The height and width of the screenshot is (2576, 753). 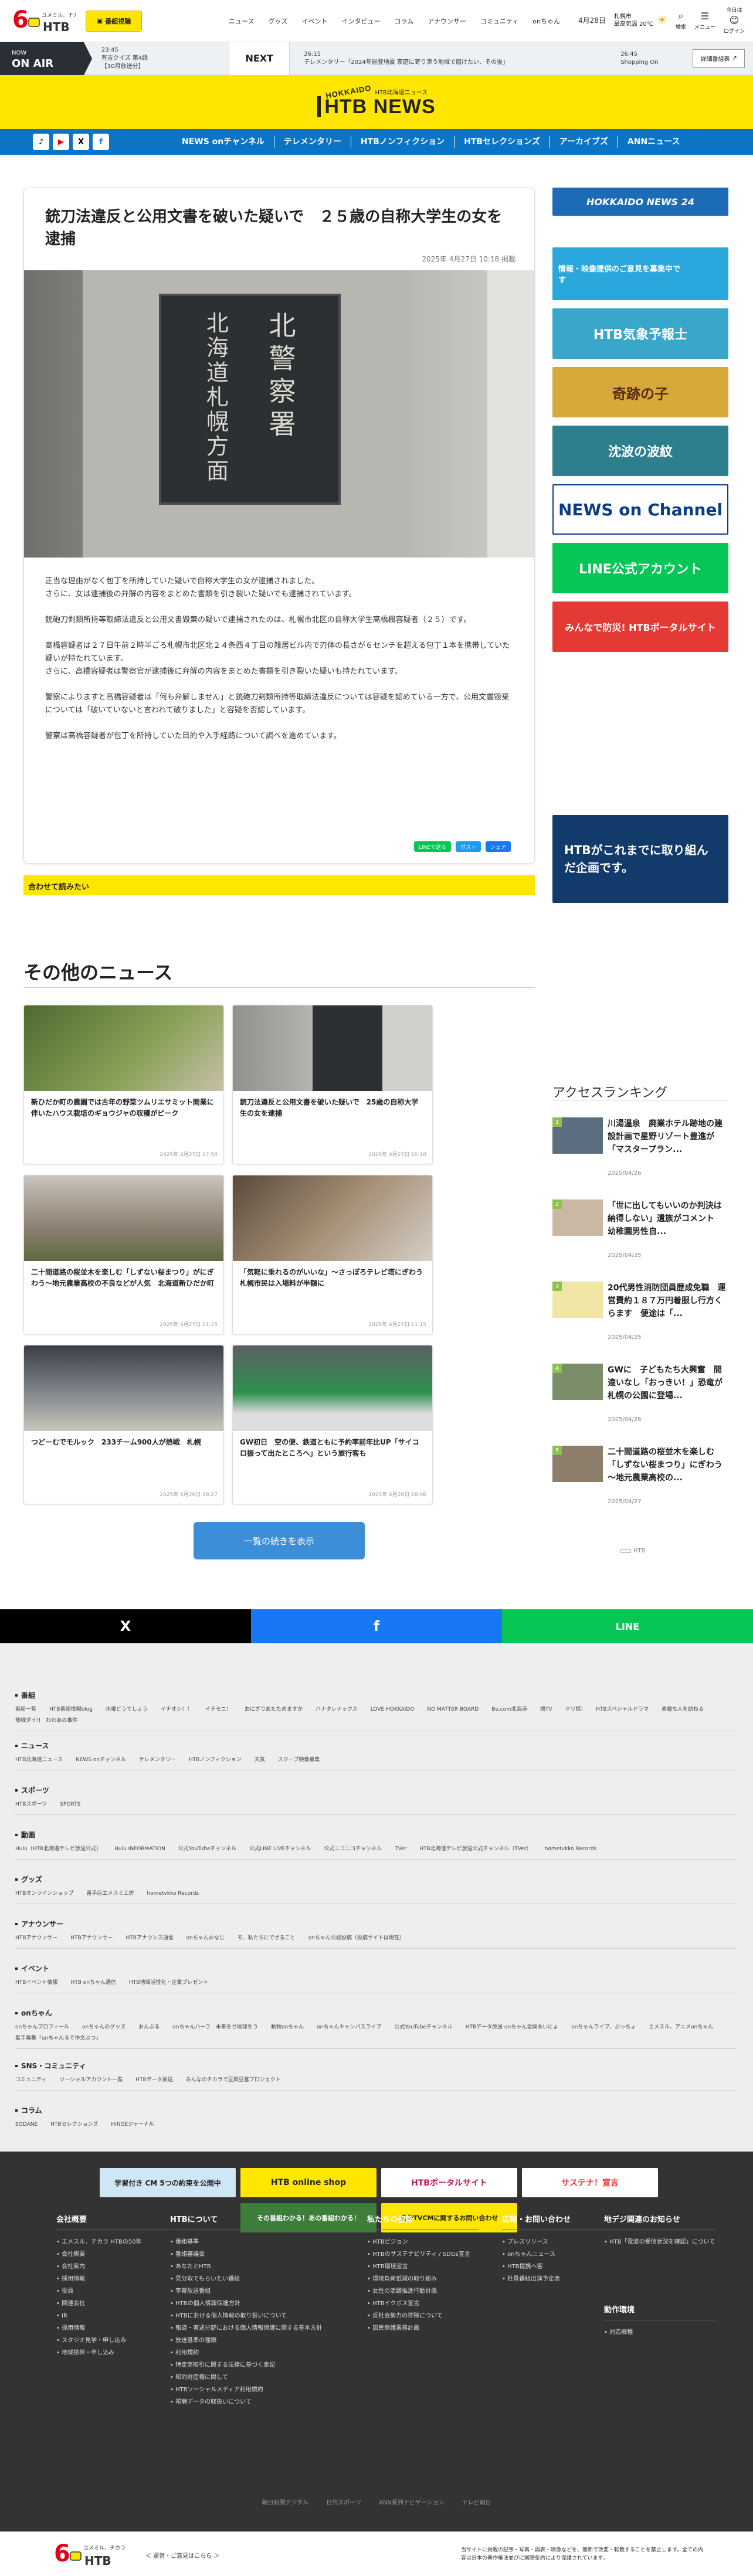 What do you see at coordinates (112, 2255) in the screenshot?
I see `footer-link: • 会社概要` at bounding box center [112, 2255].